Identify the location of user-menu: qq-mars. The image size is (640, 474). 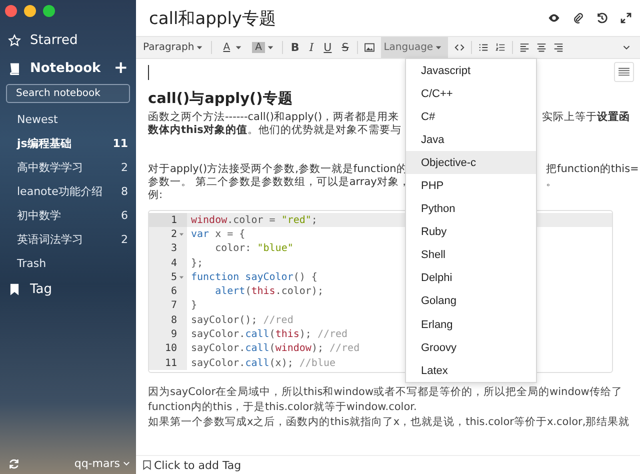
(102, 463).